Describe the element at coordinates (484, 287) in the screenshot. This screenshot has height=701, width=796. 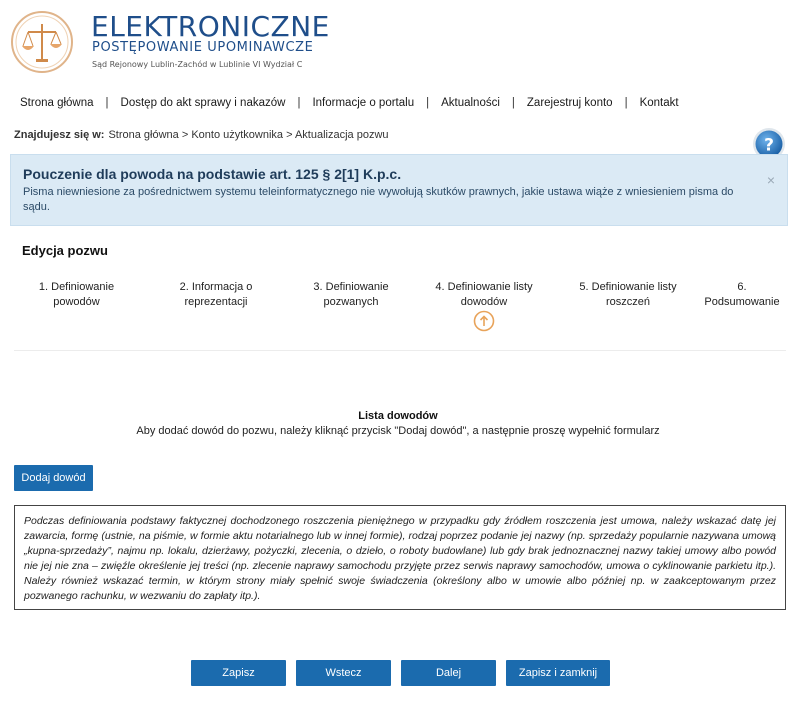
I see `step-label-line1: 4. Definiowanie listy` at that location.